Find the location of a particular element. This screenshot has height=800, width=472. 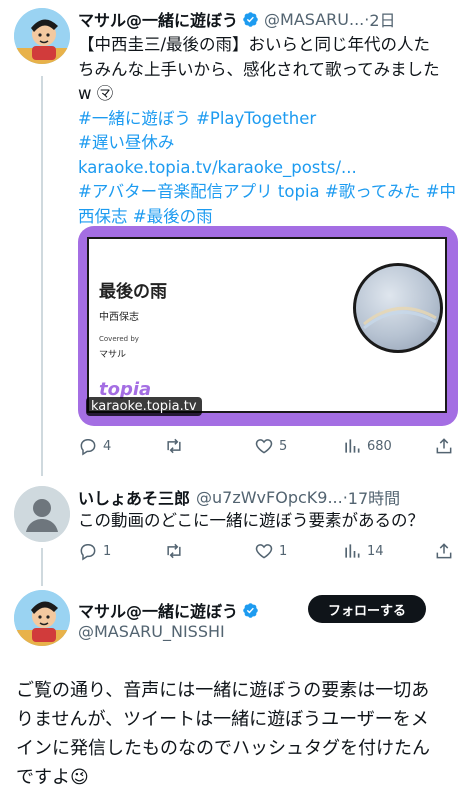

card-artist: 中西保志 is located at coordinates (119, 317).